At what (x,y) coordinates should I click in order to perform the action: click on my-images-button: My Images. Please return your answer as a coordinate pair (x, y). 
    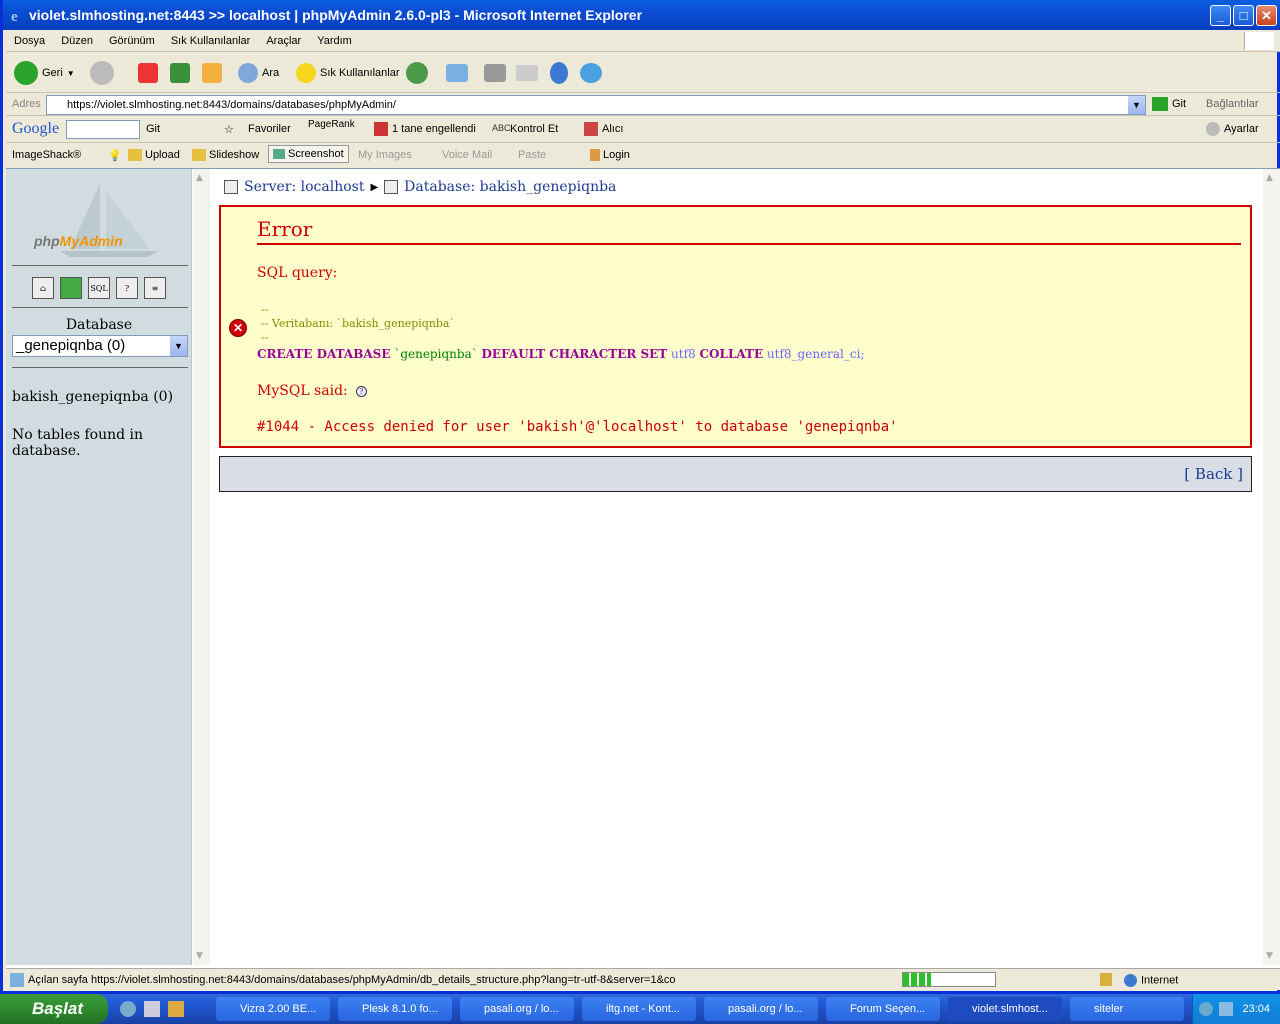
    Looking at the image, I should click on (385, 155).